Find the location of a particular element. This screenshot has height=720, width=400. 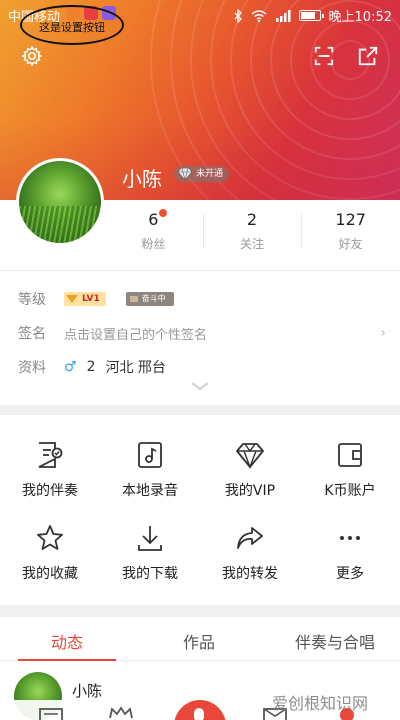

male-icon: ♂ is located at coordinates (70, 367).